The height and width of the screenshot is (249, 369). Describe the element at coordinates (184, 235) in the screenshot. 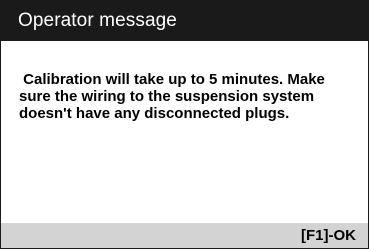

I see `dialog-footer: [F1]-OK` at that location.